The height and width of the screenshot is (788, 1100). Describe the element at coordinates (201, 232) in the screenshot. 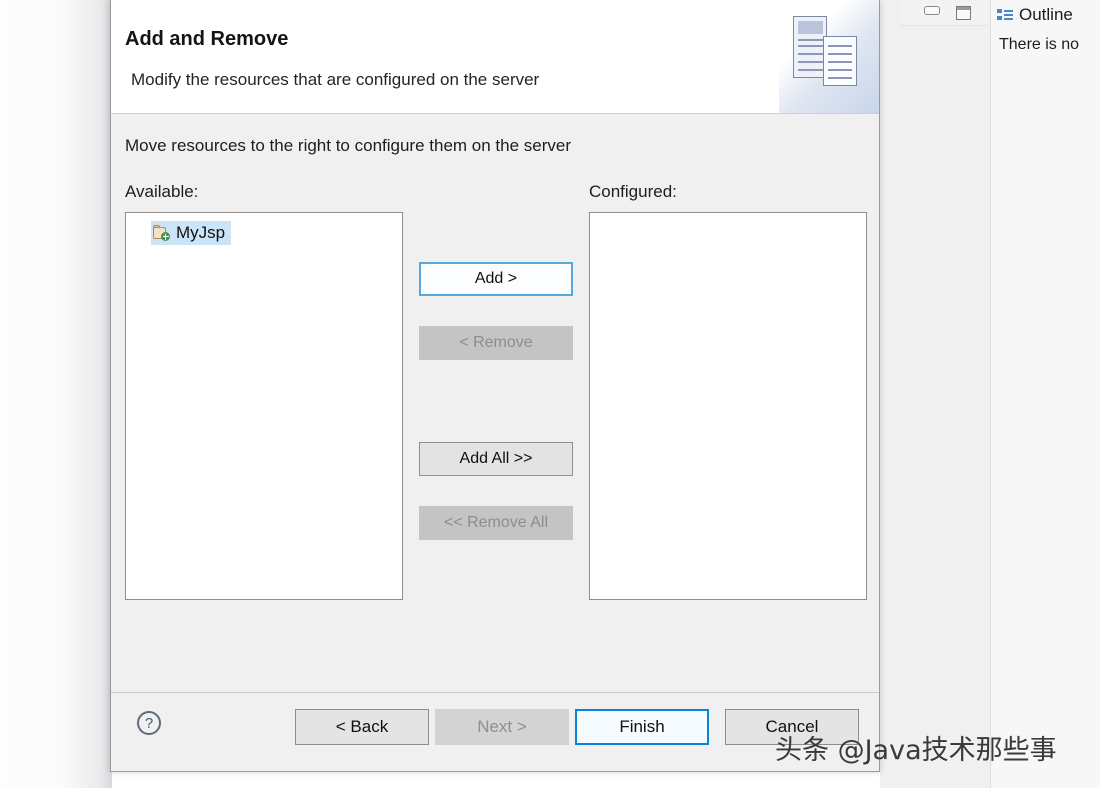

I see `list-item-label: MyJsp` at that location.